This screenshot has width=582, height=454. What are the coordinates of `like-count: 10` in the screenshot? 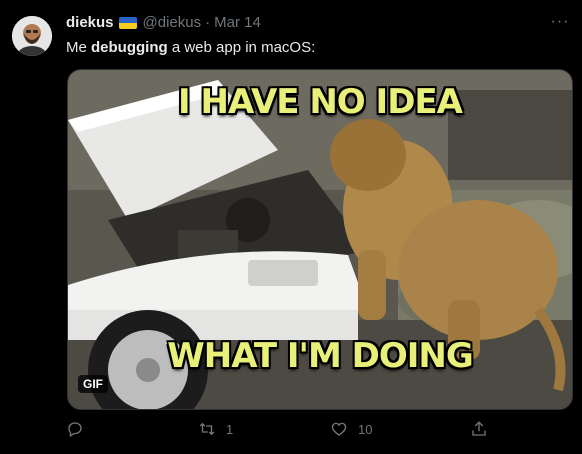 It's located at (365, 429).